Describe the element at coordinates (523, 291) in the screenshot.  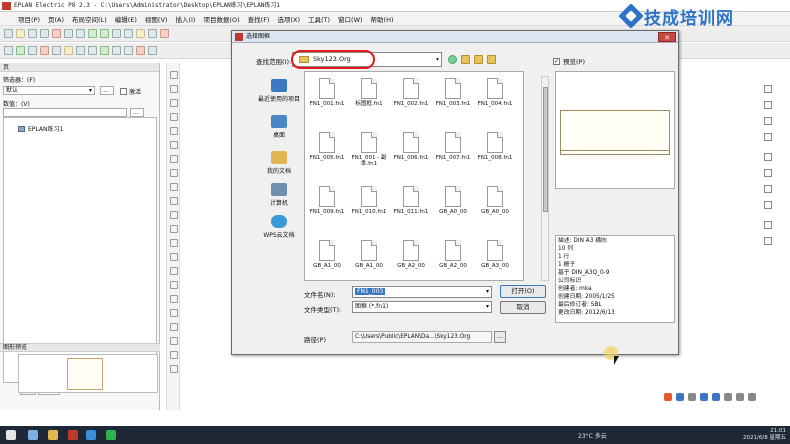
I see `open-button: 打开(O)` at that location.